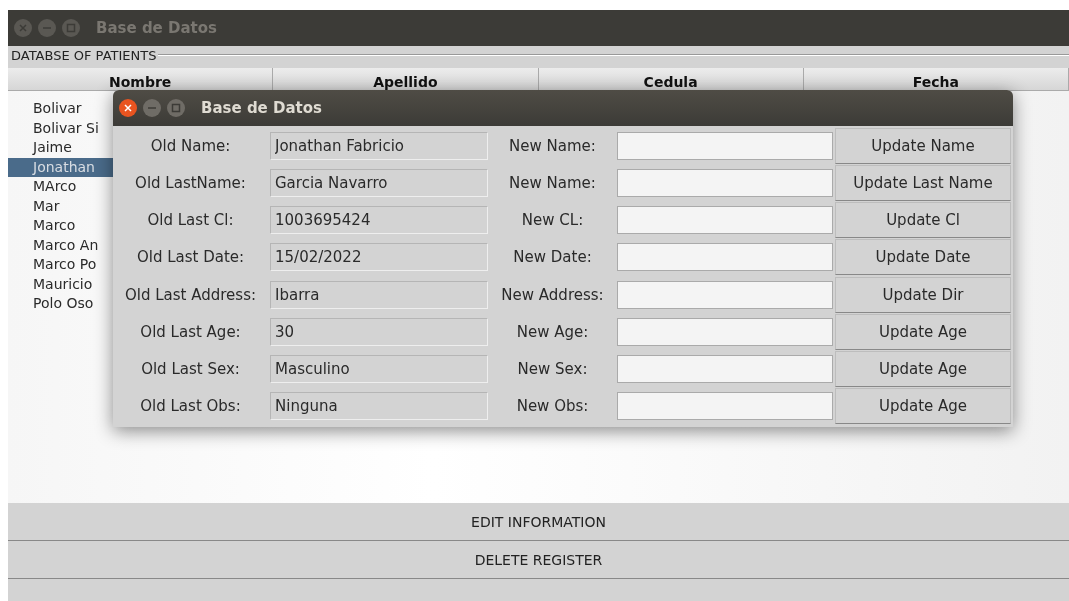  I want to click on update-button: Update Date, so click(923, 257).